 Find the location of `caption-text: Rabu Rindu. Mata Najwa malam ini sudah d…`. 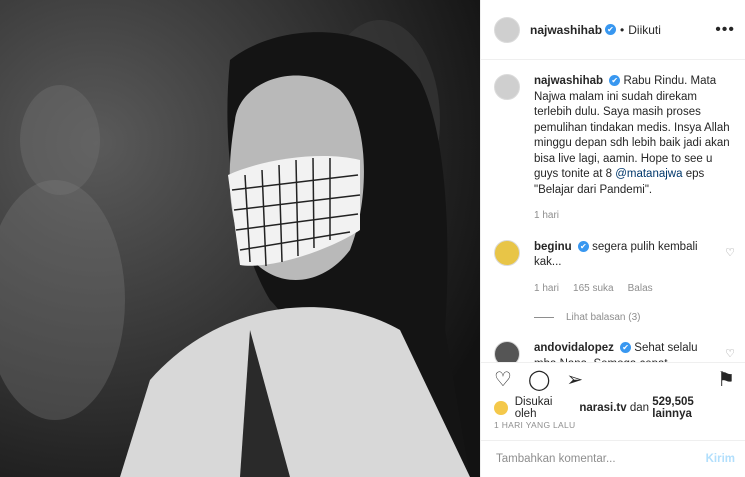

caption-text: Rabu Rindu. Mata Najwa malam ini sudah d… is located at coordinates (632, 127).